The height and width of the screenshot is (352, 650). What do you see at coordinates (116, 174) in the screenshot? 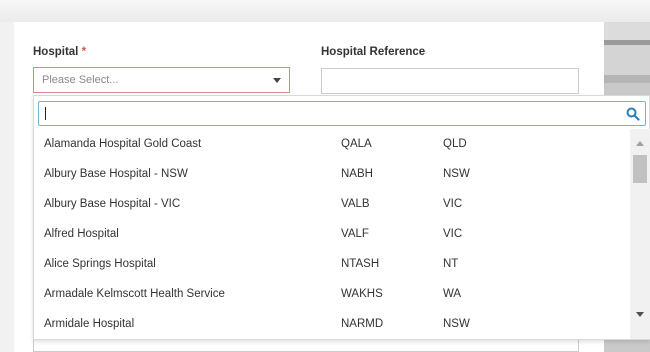
I see `hospital-option-name: Albury Base Hospital - NSW` at bounding box center [116, 174].